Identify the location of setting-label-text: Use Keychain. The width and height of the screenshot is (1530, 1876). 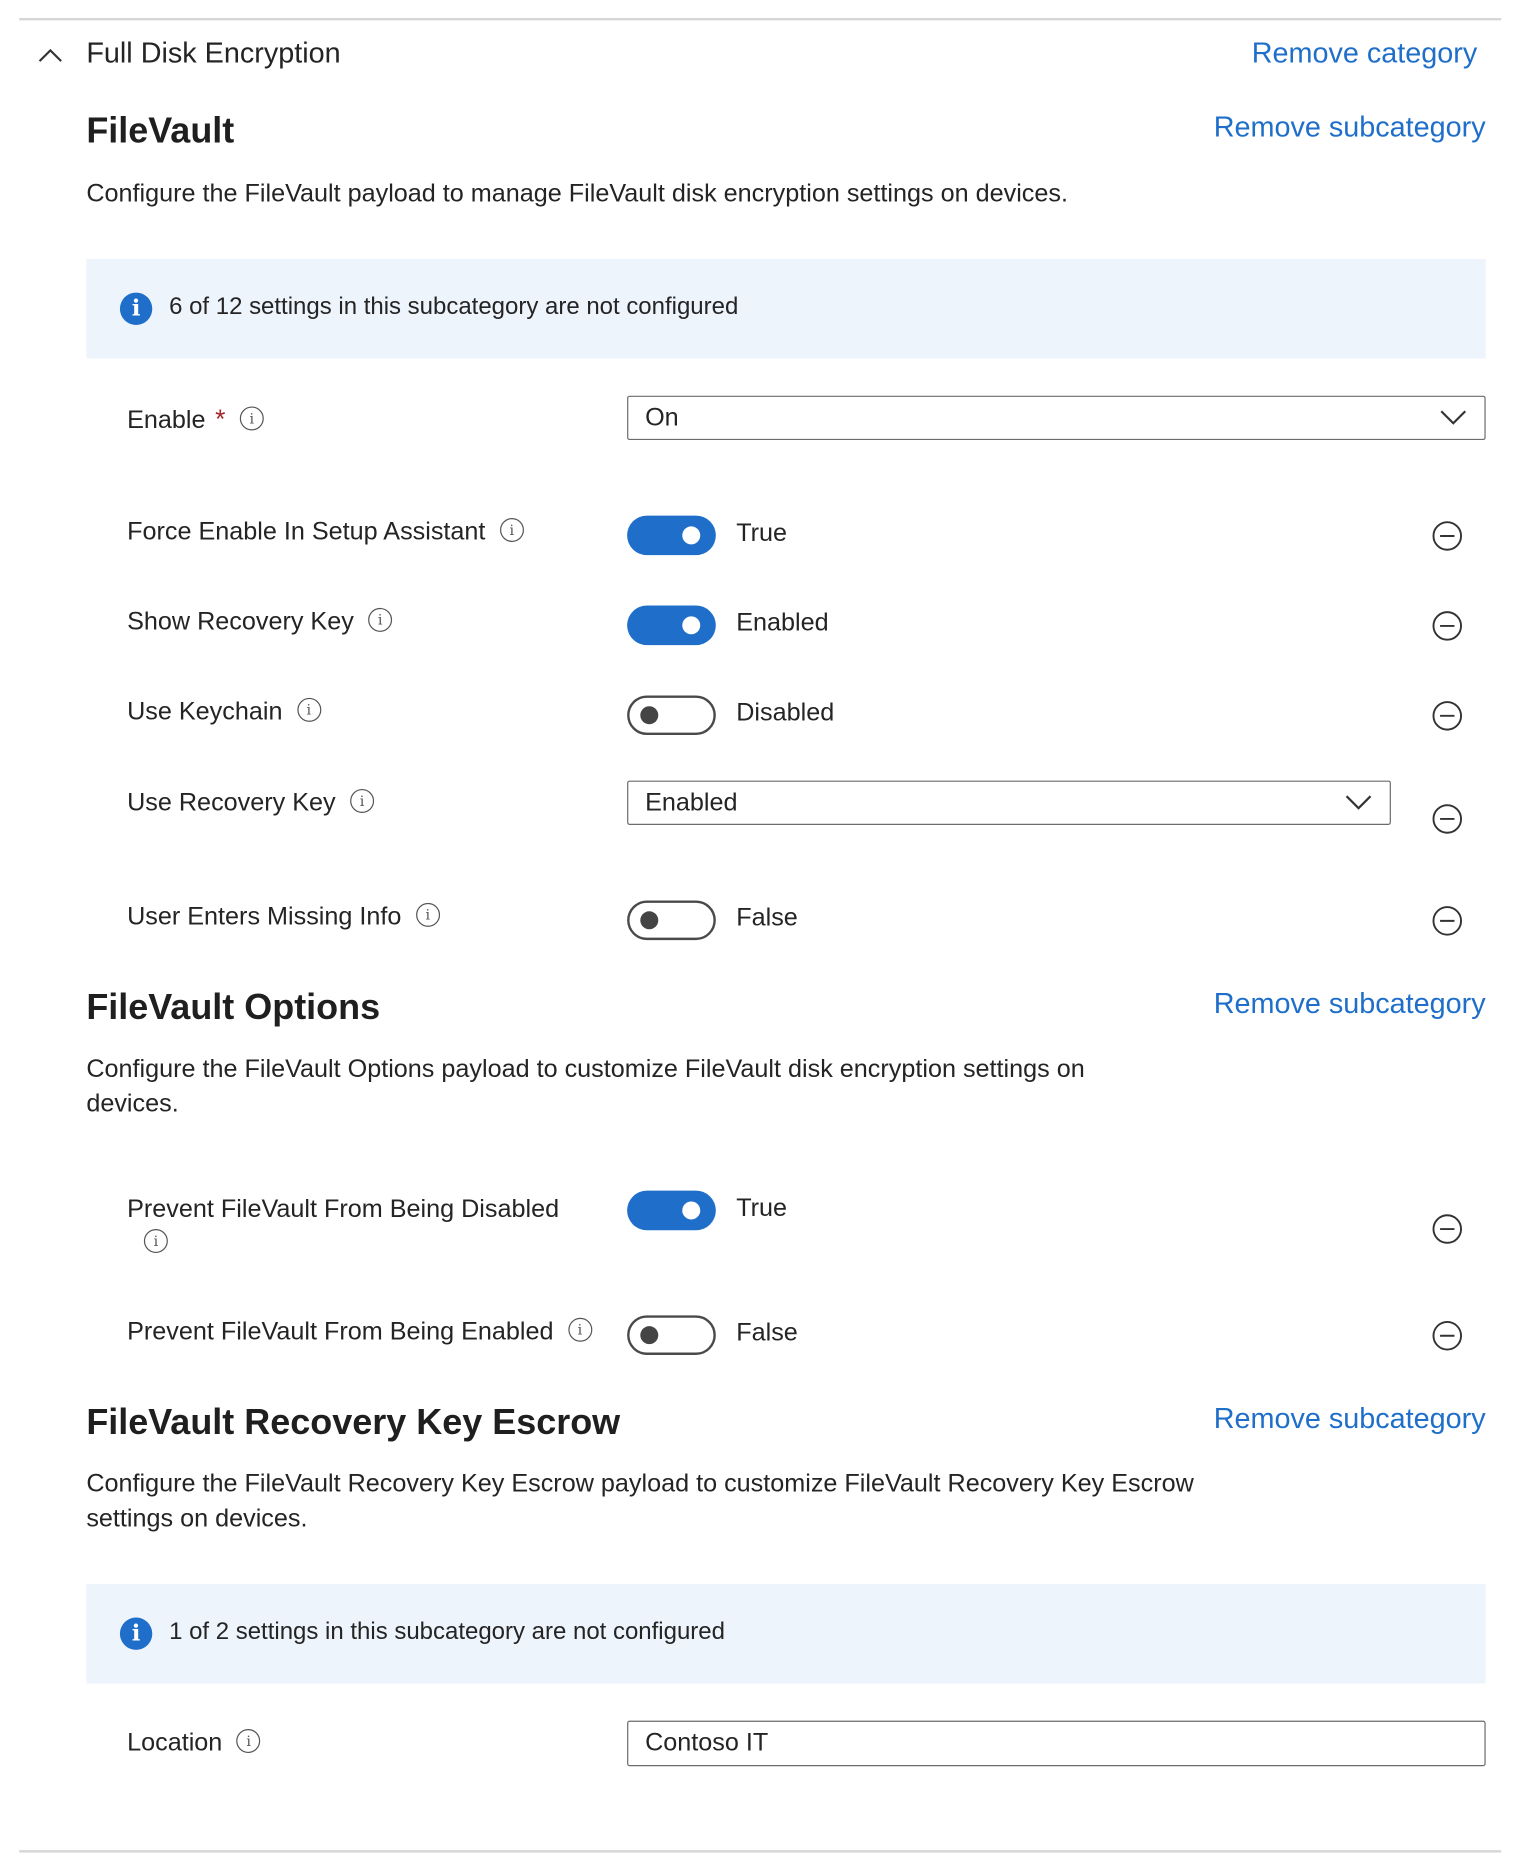
(205, 711).